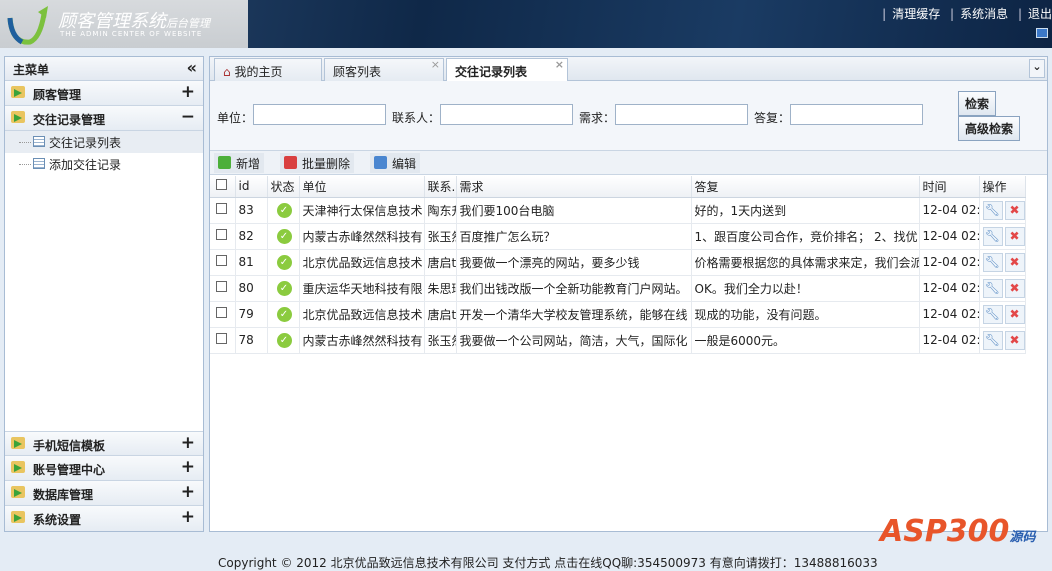 The height and width of the screenshot is (571, 1052). I want to click on sidebar-item-add-record: 添加交往记录, so click(104, 164).